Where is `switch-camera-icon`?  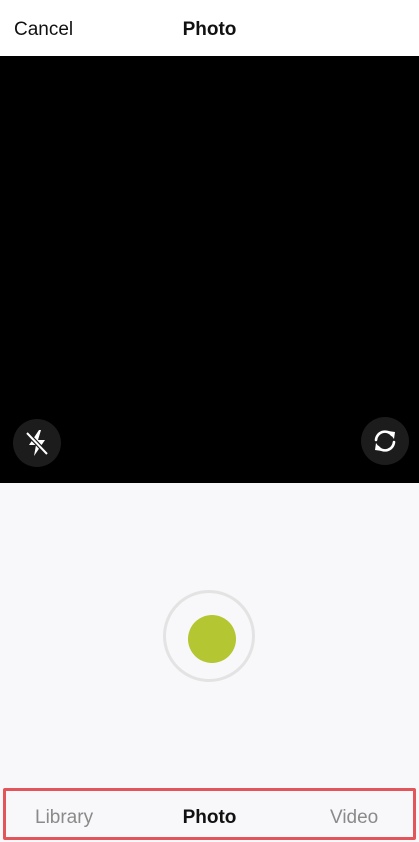 switch-camera-icon is located at coordinates (385, 441).